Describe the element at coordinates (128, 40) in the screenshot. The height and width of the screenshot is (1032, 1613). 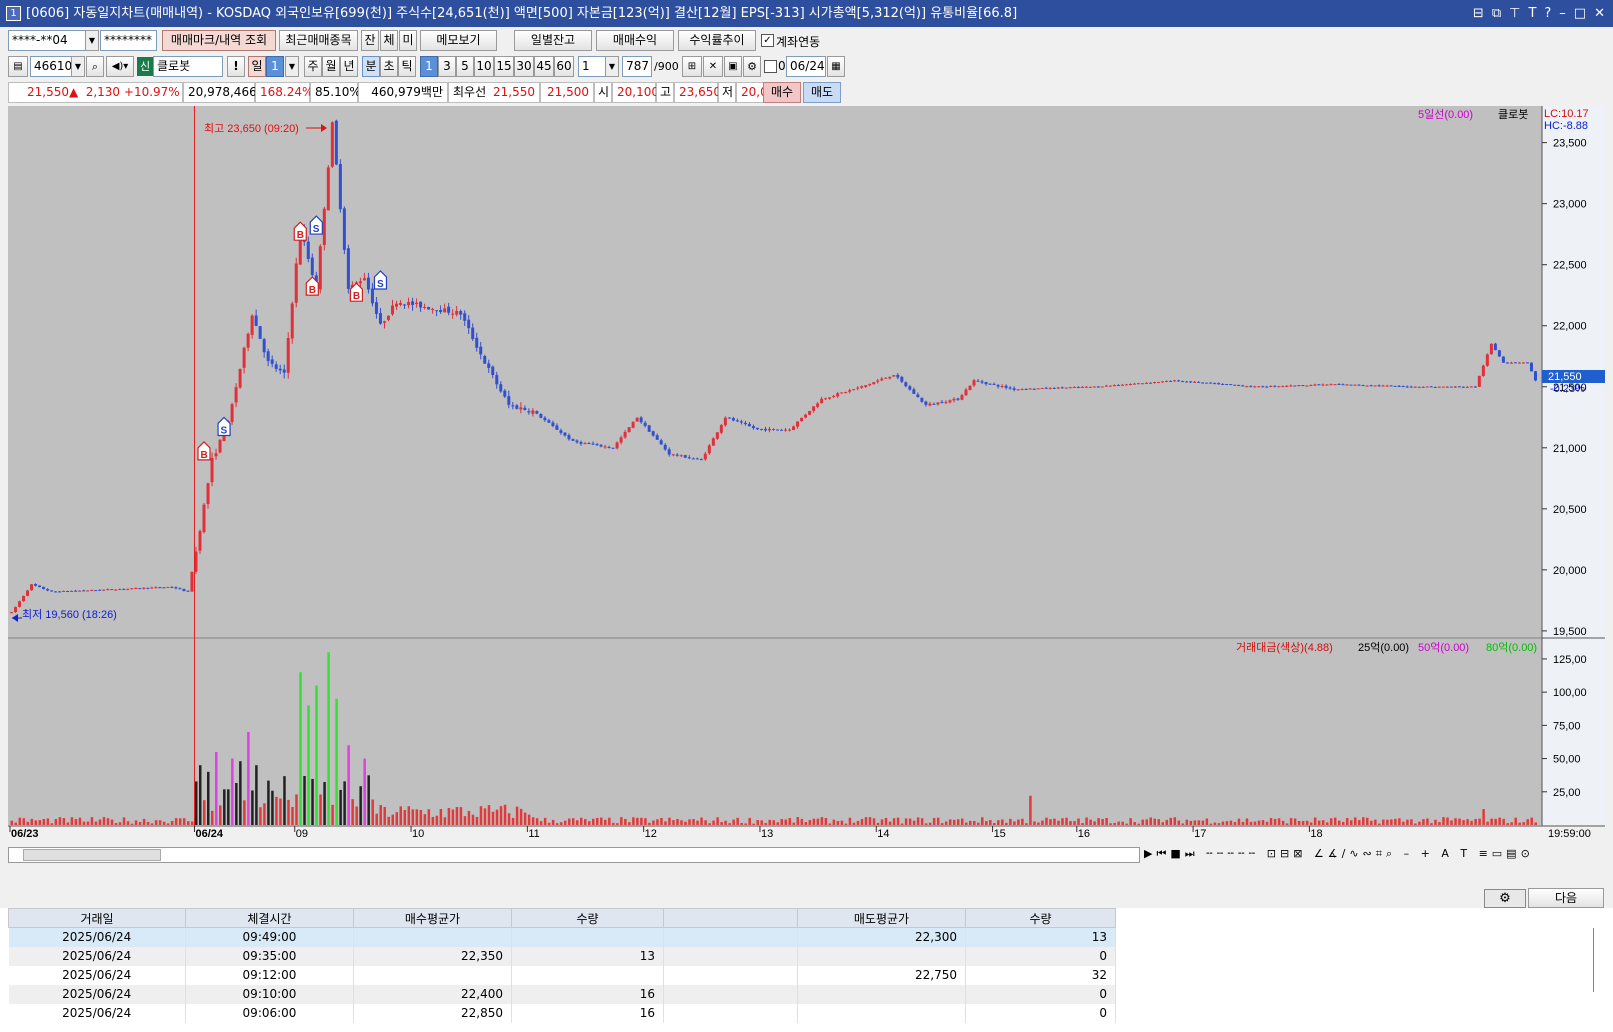
I see `password-input: ********` at that location.